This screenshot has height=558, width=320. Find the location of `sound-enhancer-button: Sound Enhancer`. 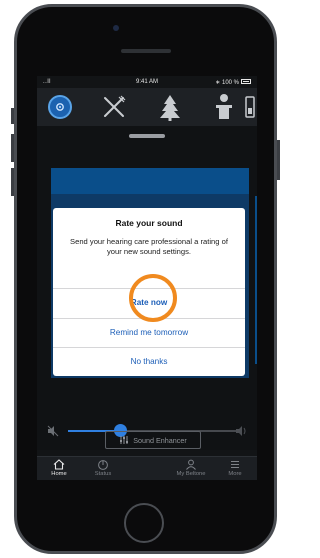

sound-enhancer-button: Sound Enhancer is located at coordinates (153, 440).